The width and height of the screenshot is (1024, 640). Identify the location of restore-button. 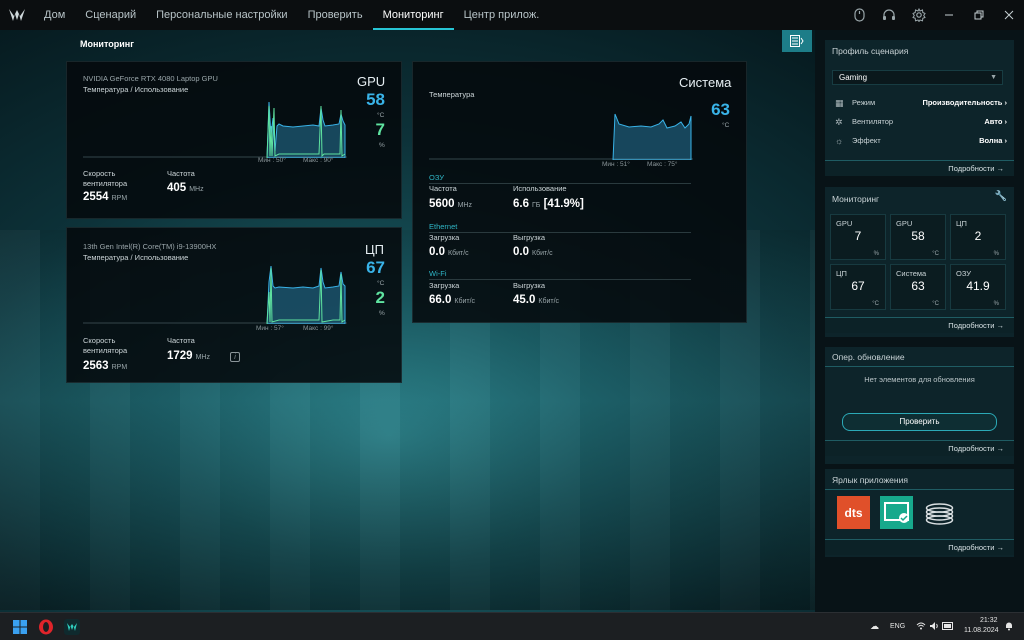
(979, 15).